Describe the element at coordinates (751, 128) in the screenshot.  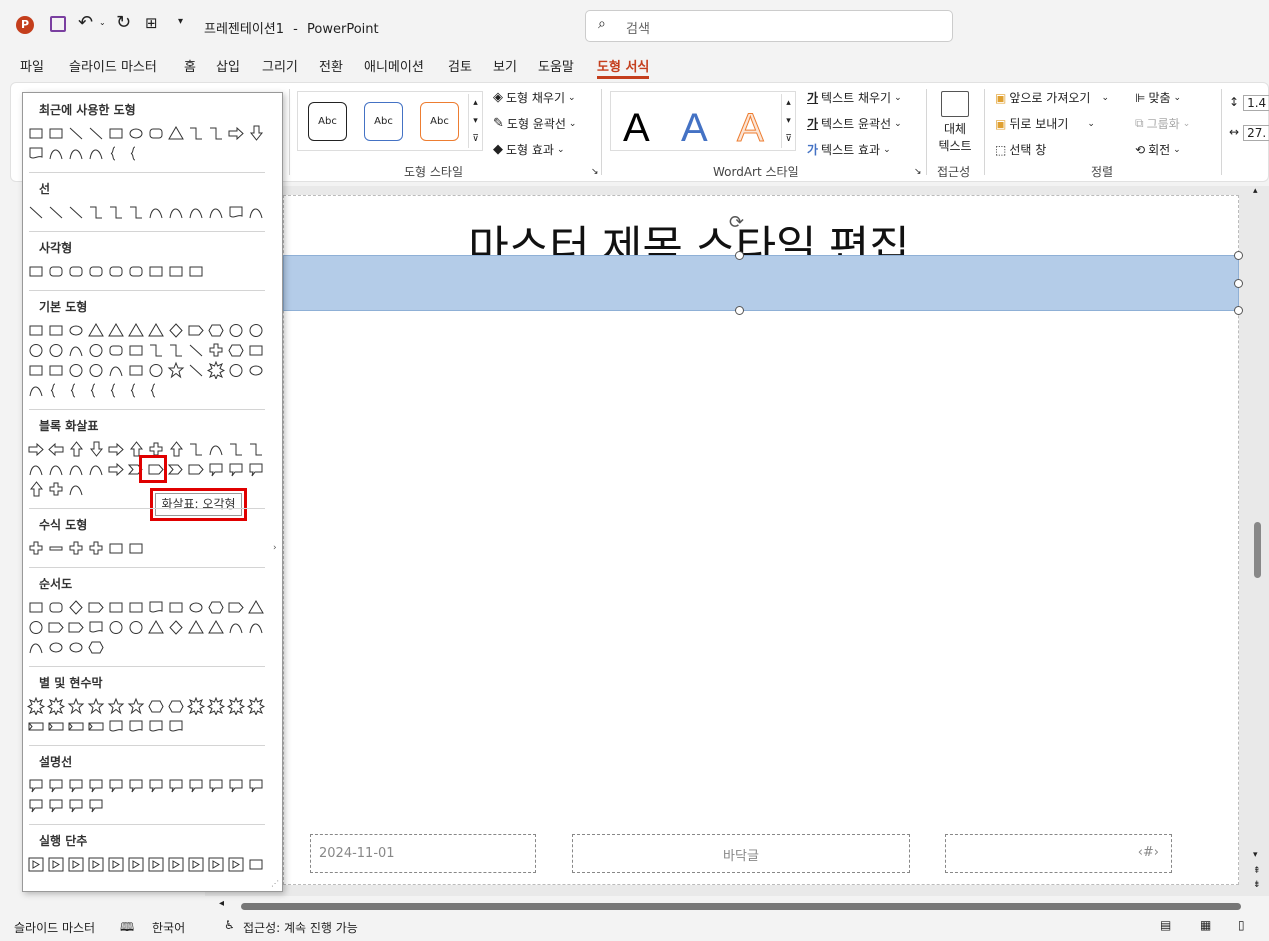
I see `wordart-style-orange: A` at that location.